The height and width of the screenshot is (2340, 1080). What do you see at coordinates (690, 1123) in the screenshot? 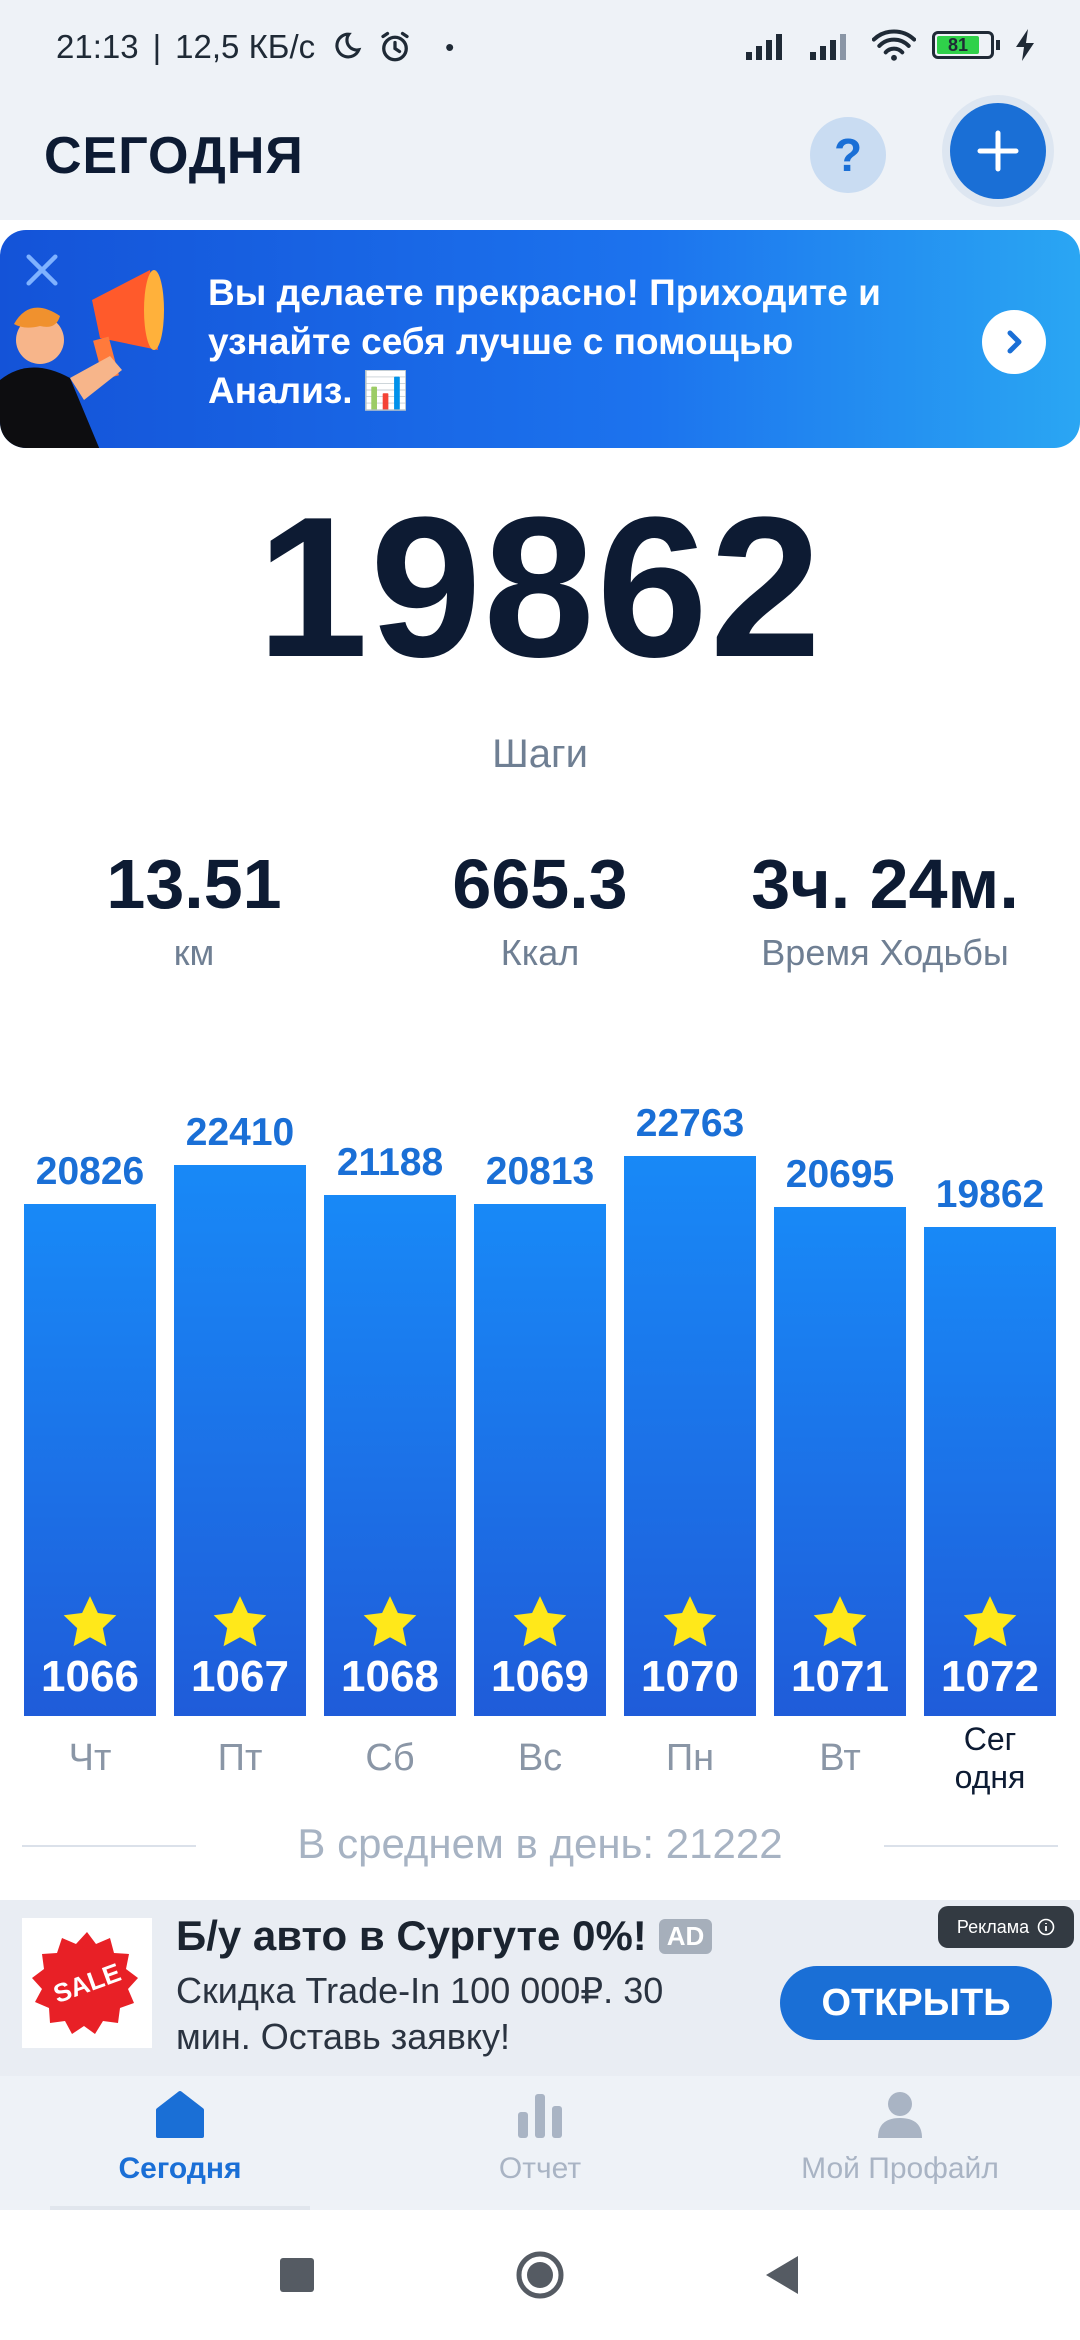
I see `bar-value-label: 22763` at bounding box center [690, 1123].